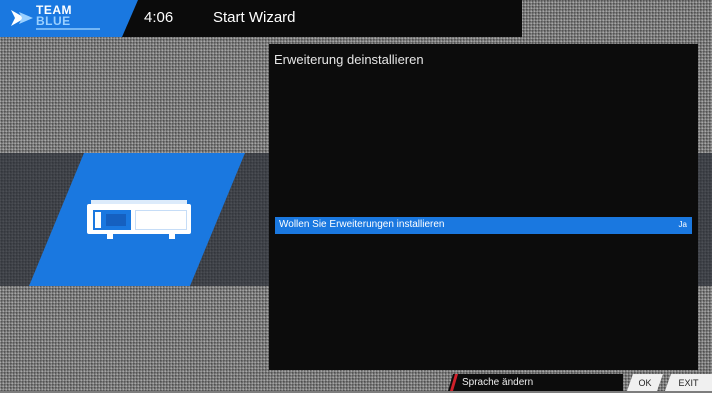 The height and width of the screenshot is (393, 712). I want to click on option-value: Ja, so click(683, 224).